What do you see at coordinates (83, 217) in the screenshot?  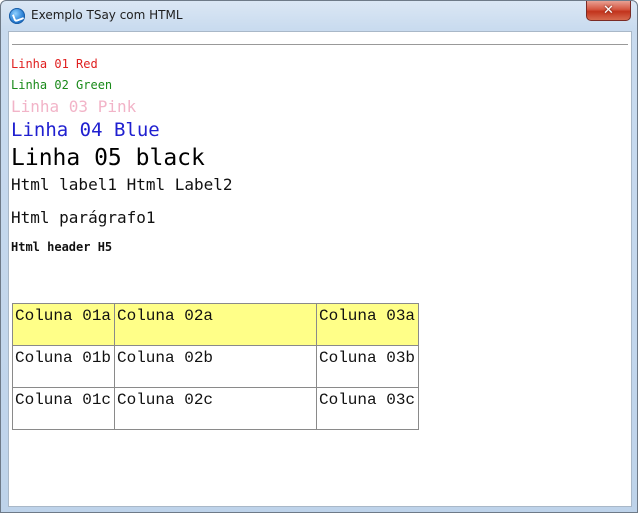 I see `html-paragraph: Html parágrafo1` at bounding box center [83, 217].